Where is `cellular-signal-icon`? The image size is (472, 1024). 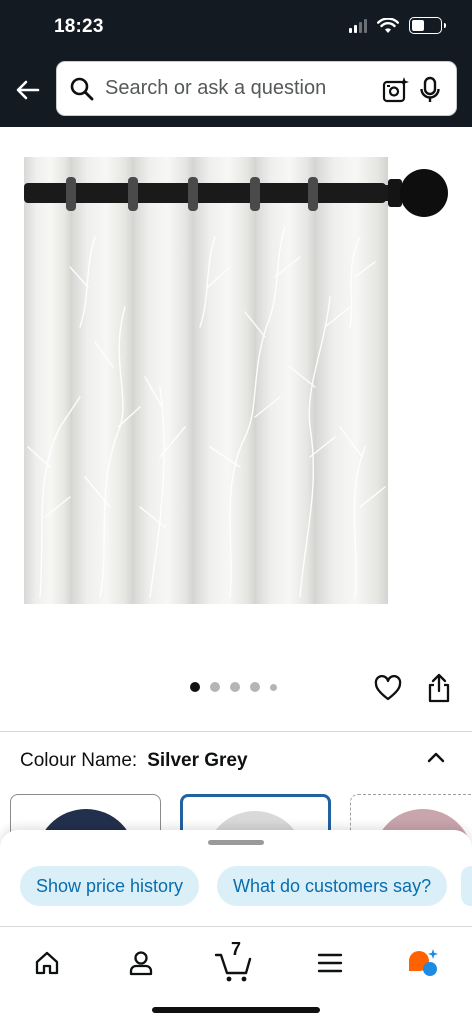 cellular-signal-icon is located at coordinates (358, 25).